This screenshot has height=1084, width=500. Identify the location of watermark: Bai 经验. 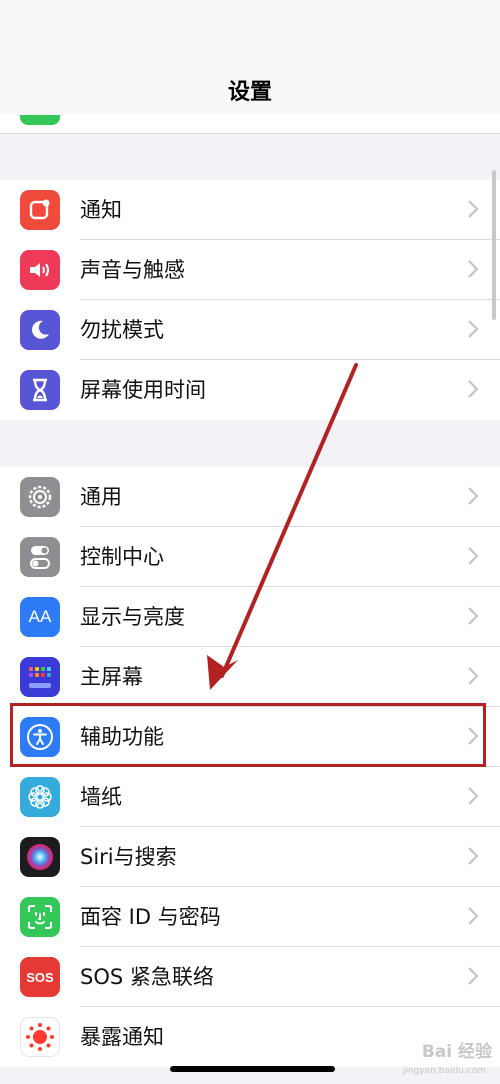
(456, 1052).